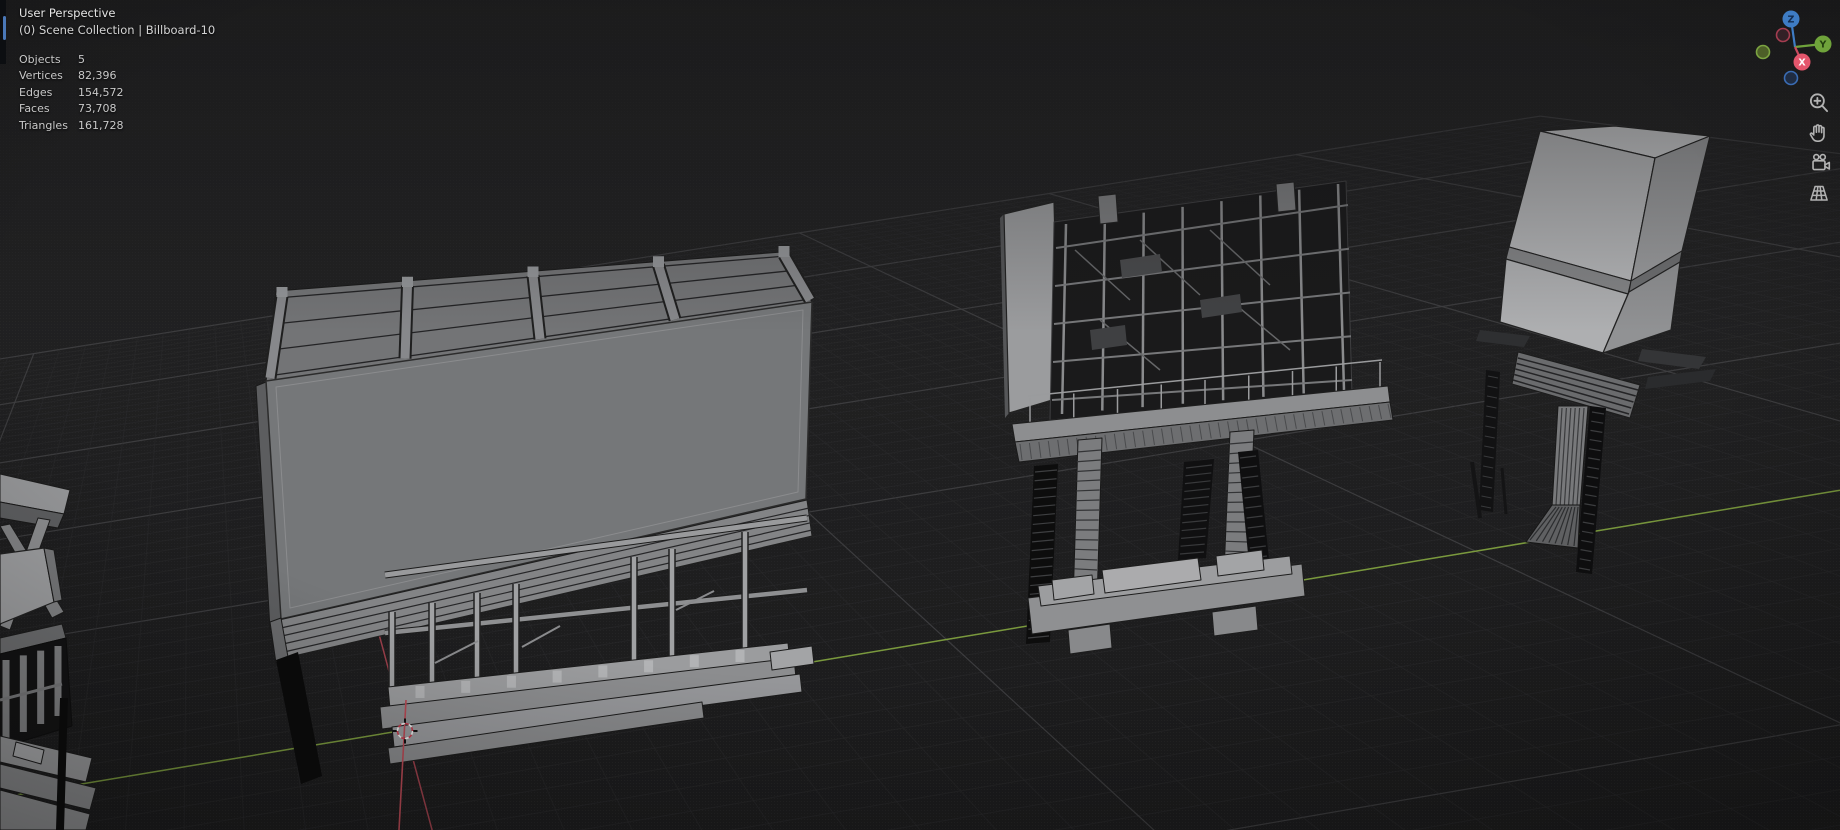  I want to click on camera-view-icon, so click(1819, 163).